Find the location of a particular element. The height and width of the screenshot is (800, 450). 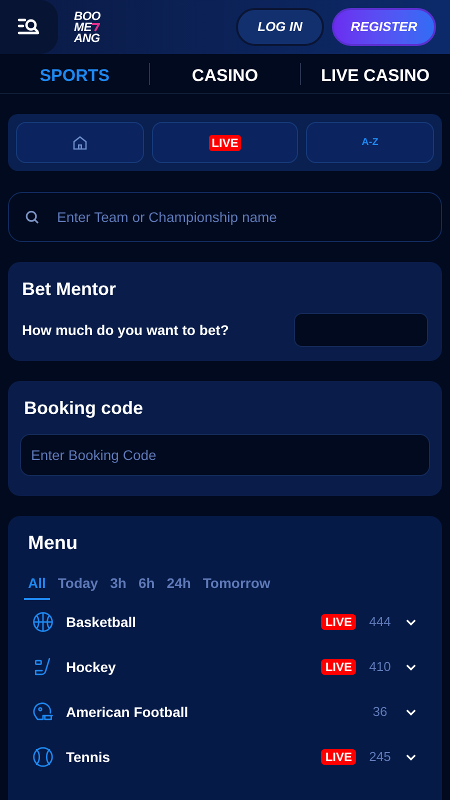

logo-text: ME is located at coordinates (83, 27).